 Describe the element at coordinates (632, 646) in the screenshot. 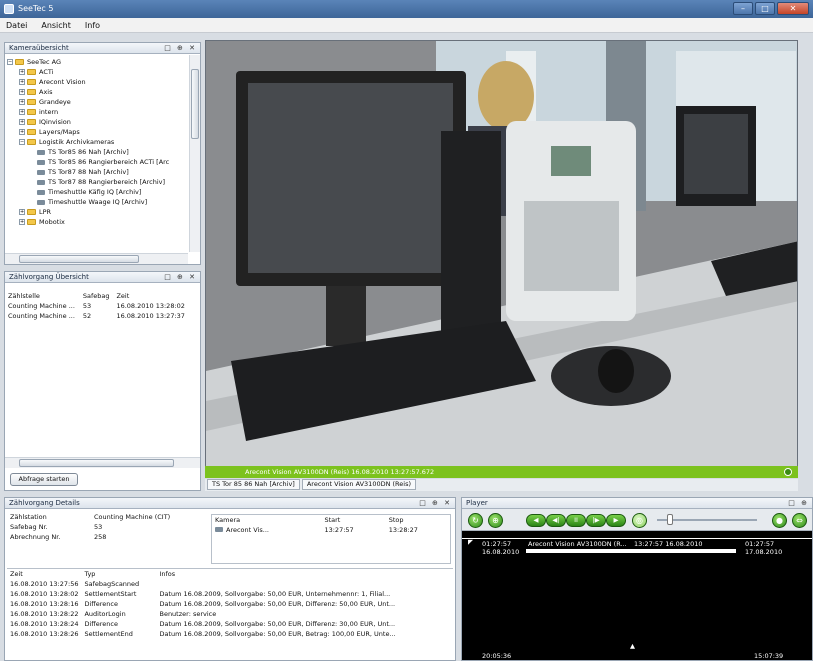

I see `playhead-icon: ▲` at that location.